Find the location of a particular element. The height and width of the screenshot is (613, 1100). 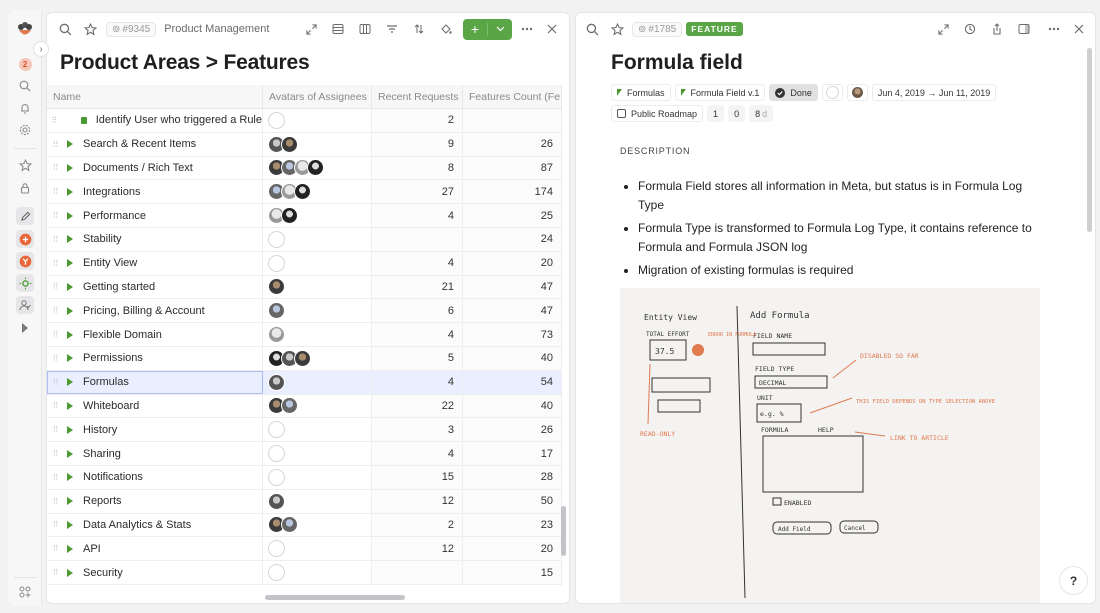

table-row: ⠿ API 12 20 is located at coordinates (304, 549).